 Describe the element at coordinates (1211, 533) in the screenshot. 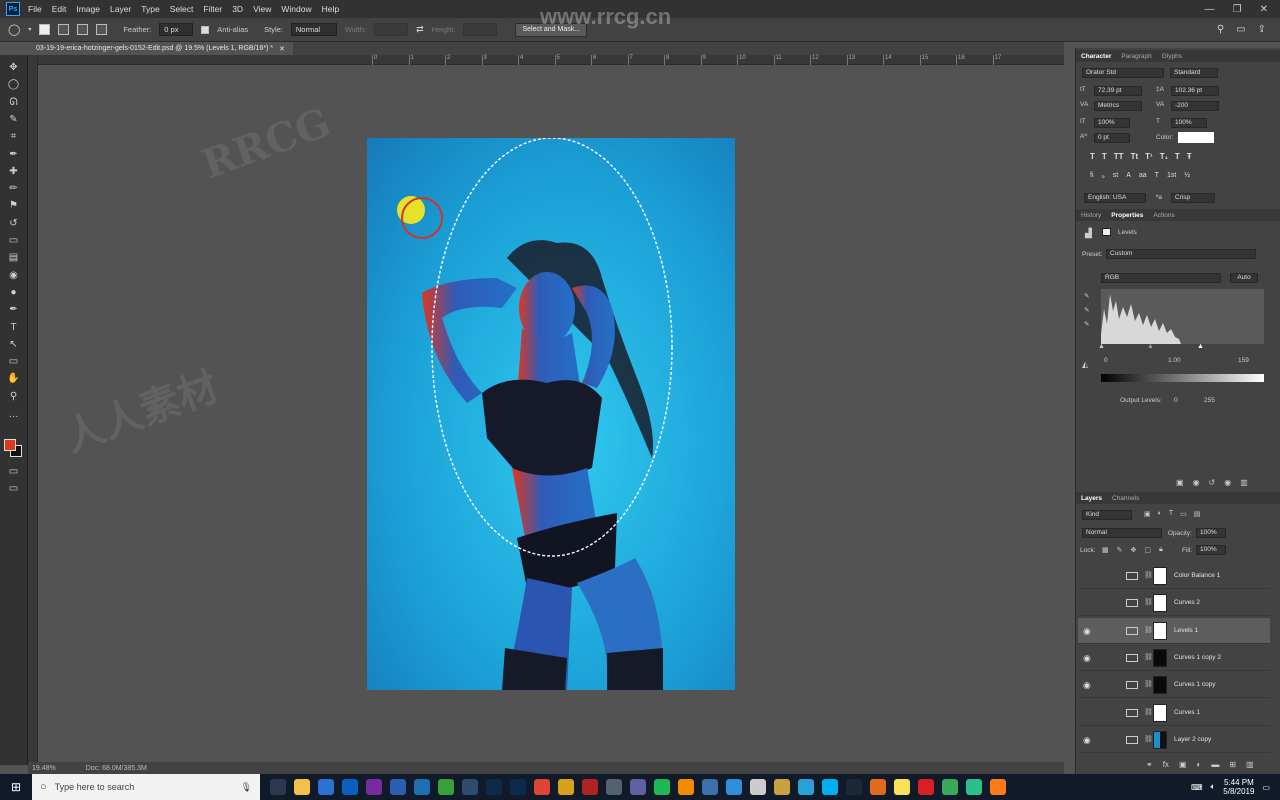

I see `opacity-input: 100%` at that location.